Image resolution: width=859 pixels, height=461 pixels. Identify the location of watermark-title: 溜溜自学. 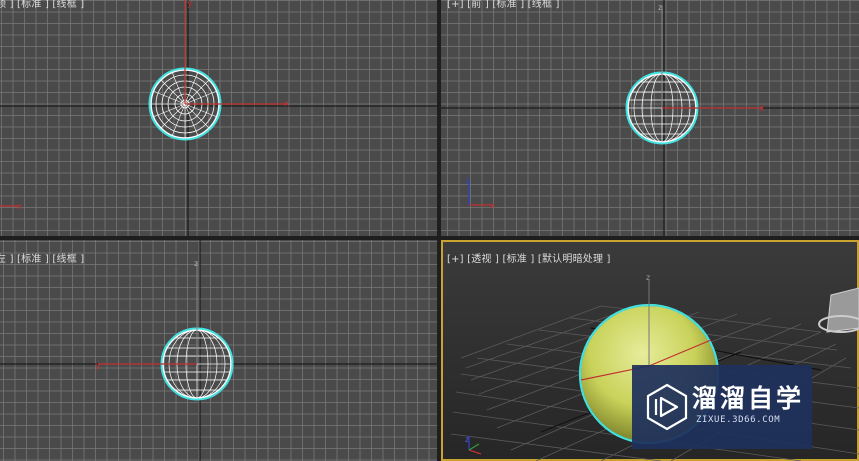
(748, 398).